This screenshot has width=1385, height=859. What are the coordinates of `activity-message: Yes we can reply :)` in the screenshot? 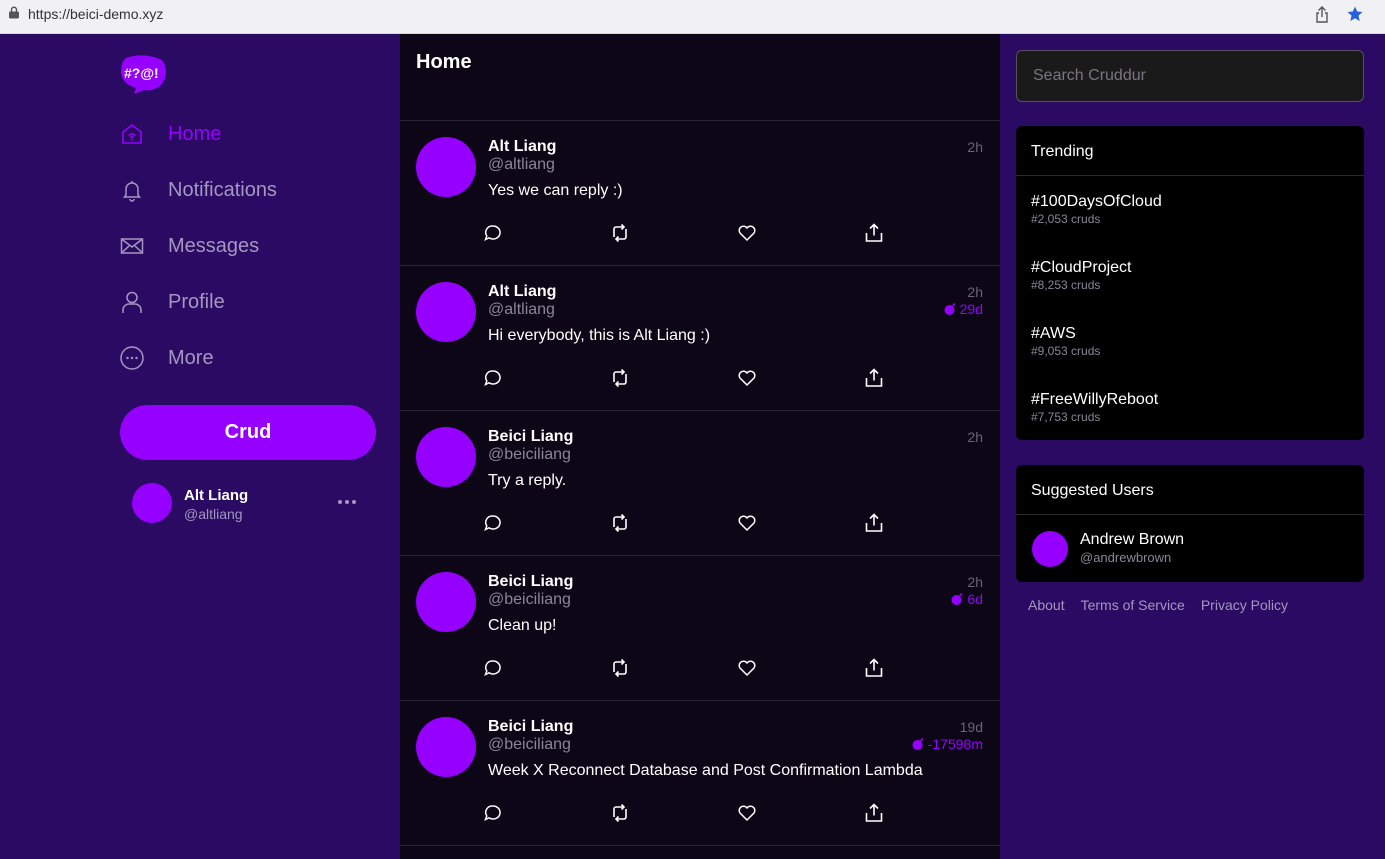 It's located at (555, 190).